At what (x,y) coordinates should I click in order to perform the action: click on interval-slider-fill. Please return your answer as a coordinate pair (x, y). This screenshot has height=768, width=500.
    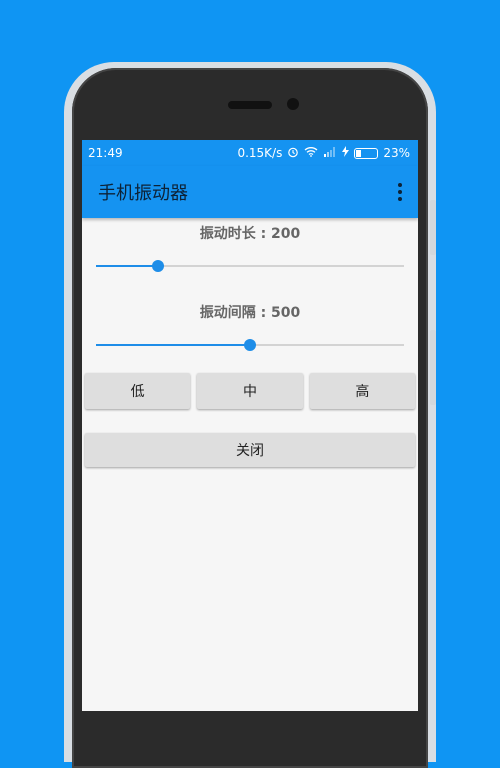
    Looking at the image, I should click on (173, 345).